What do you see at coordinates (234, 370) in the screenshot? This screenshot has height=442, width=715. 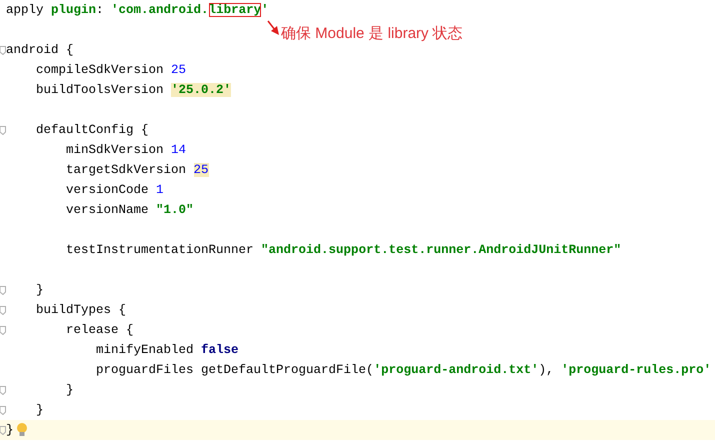 I see `code-token: proguardFiles getDefaultProguardFile(` at bounding box center [234, 370].